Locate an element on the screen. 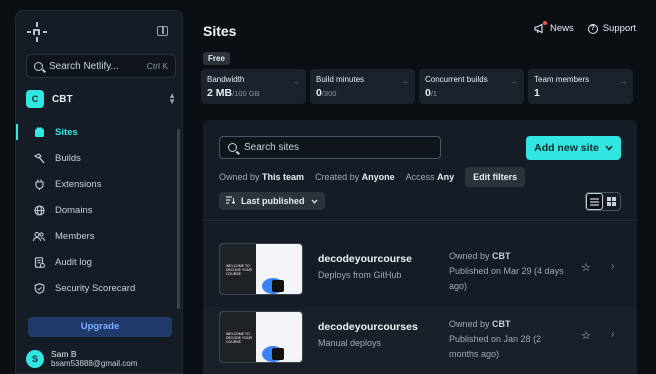 The height and width of the screenshot is (374, 656). layers-icon is located at coordinates (39, 132).